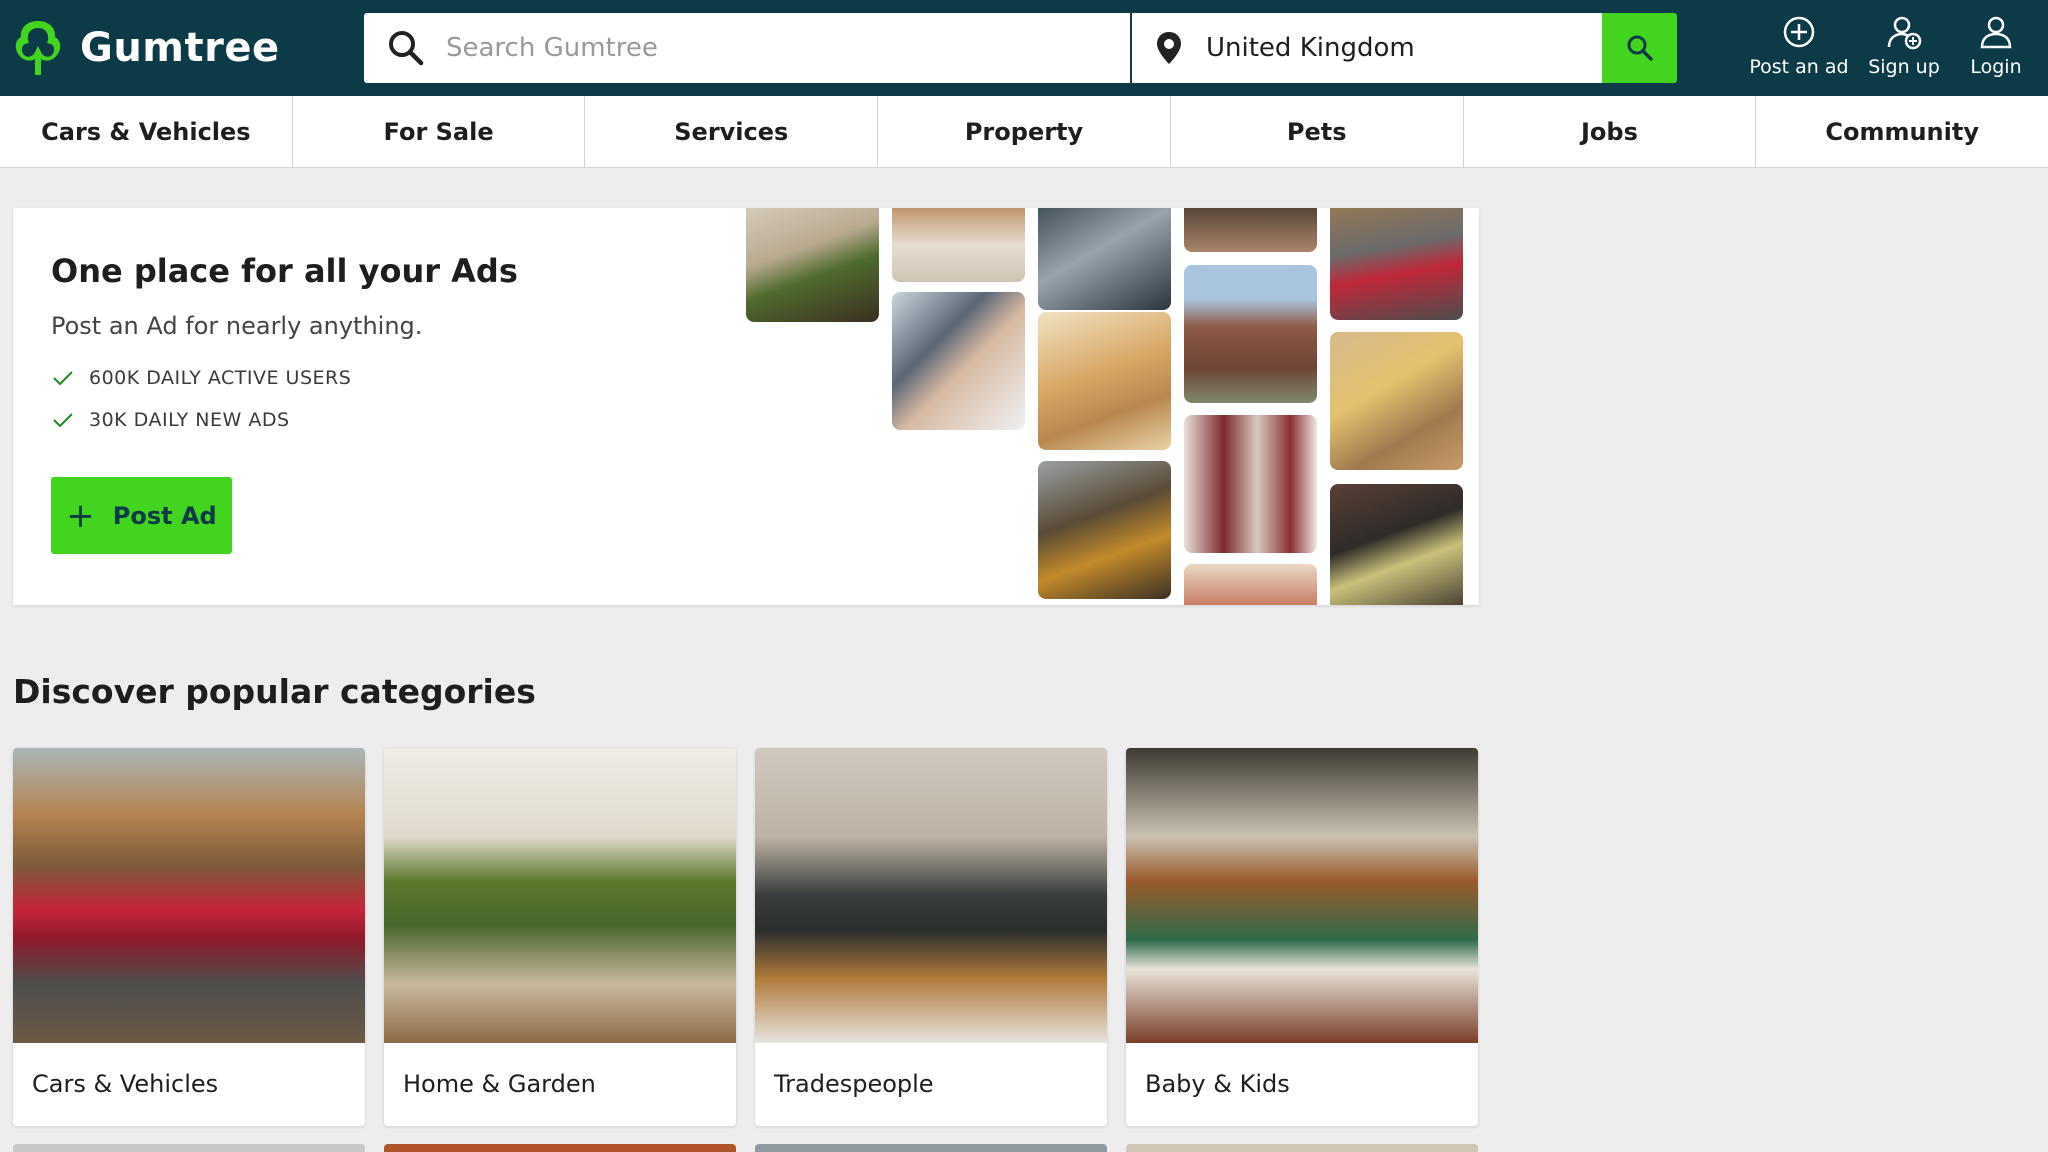 The width and height of the screenshot is (2048, 1152). What do you see at coordinates (854, 1084) in the screenshot?
I see `category-card-label: Tradespeople` at bounding box center [854, 1084].